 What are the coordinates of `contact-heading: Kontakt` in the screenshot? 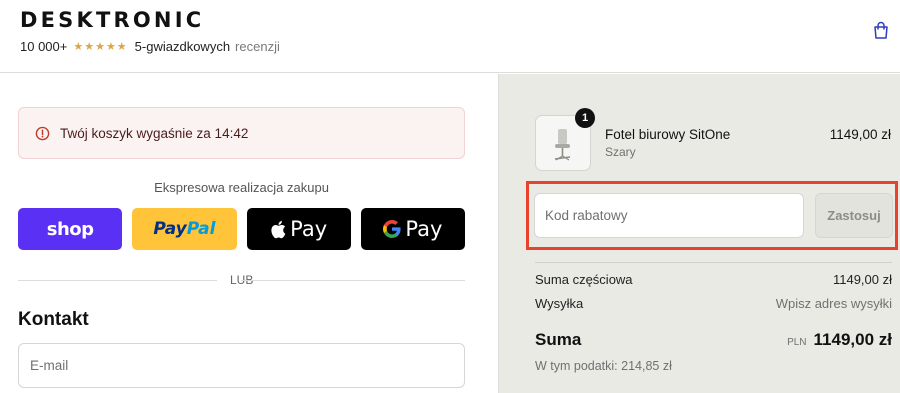 It's located at (53, 319).